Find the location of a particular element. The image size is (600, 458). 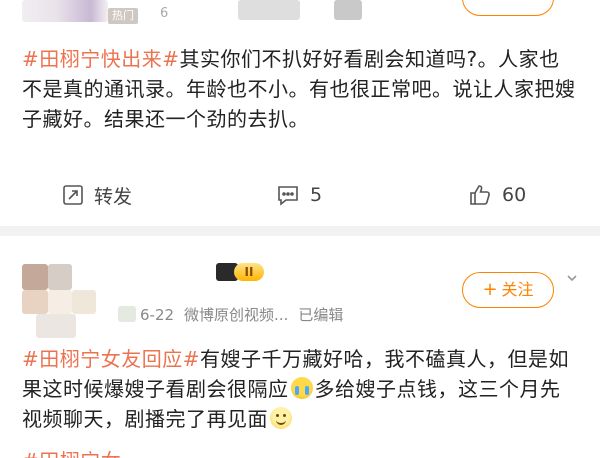

like-button: 60 is located at coordinates (497, 195).